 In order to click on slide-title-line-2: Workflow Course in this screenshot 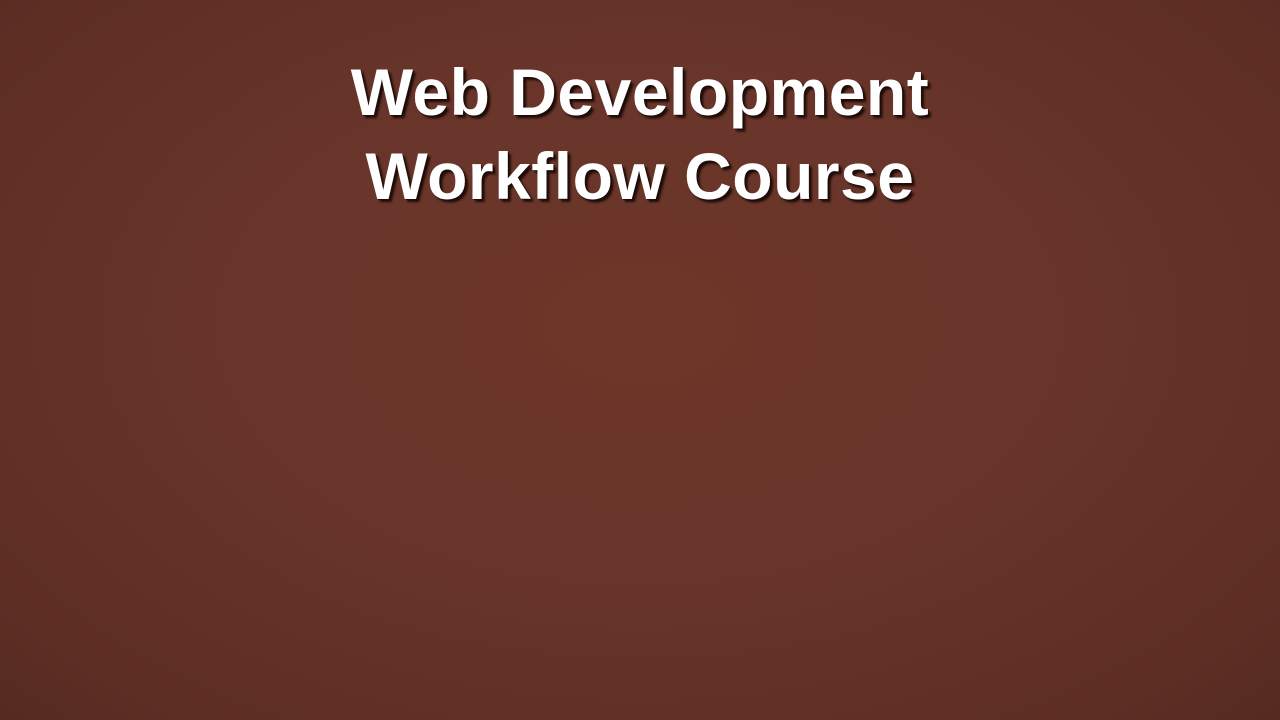, I will do `click(640, 176)`.